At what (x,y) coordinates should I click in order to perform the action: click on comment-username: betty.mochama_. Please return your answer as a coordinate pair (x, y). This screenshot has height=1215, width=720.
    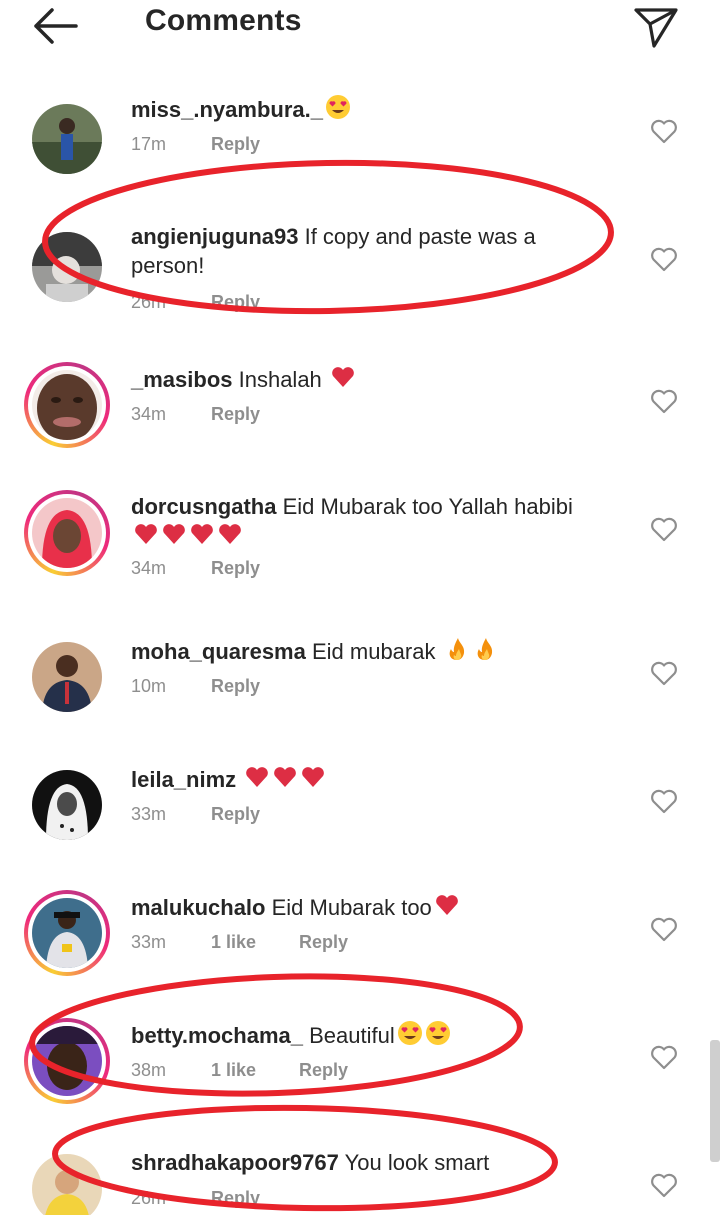
    Looking at the image, I should click on (217, 1035).